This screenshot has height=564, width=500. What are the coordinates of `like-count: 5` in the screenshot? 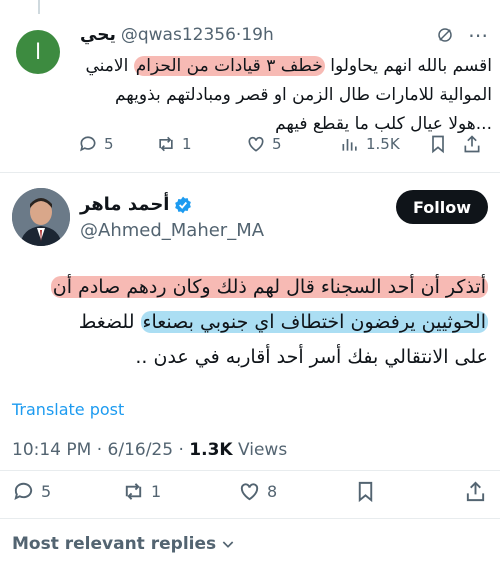 It's located at (277, 144).